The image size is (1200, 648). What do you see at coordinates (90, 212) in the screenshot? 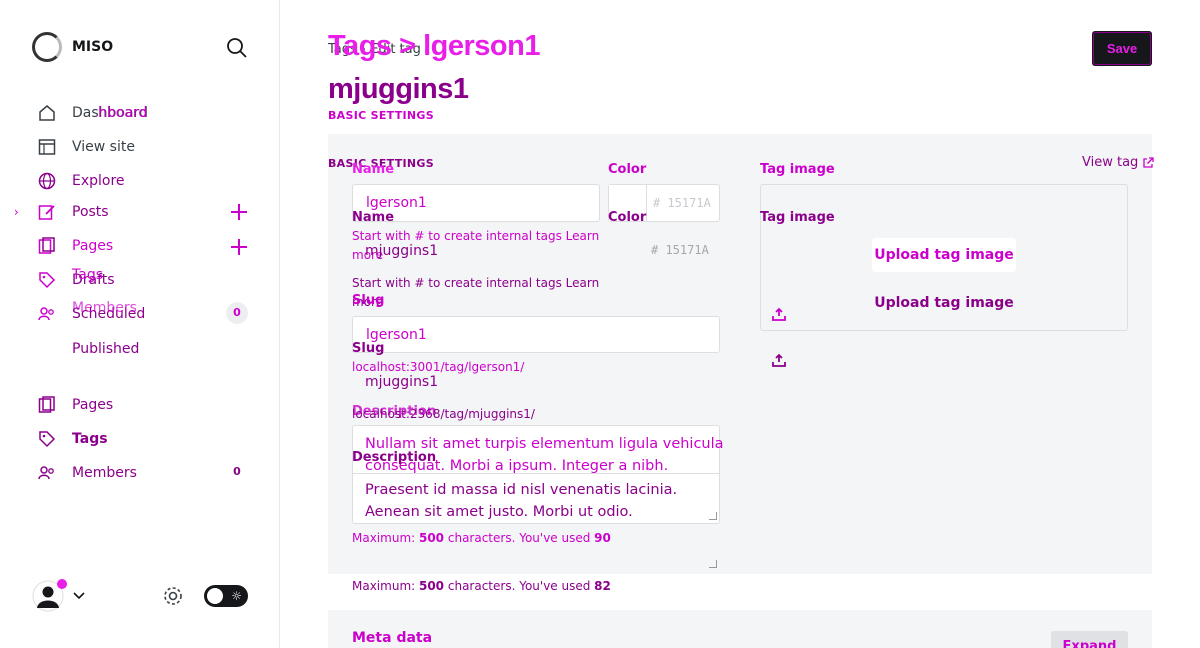
I see `nav-posts-label: Posts` at bounding box center [90, 212].